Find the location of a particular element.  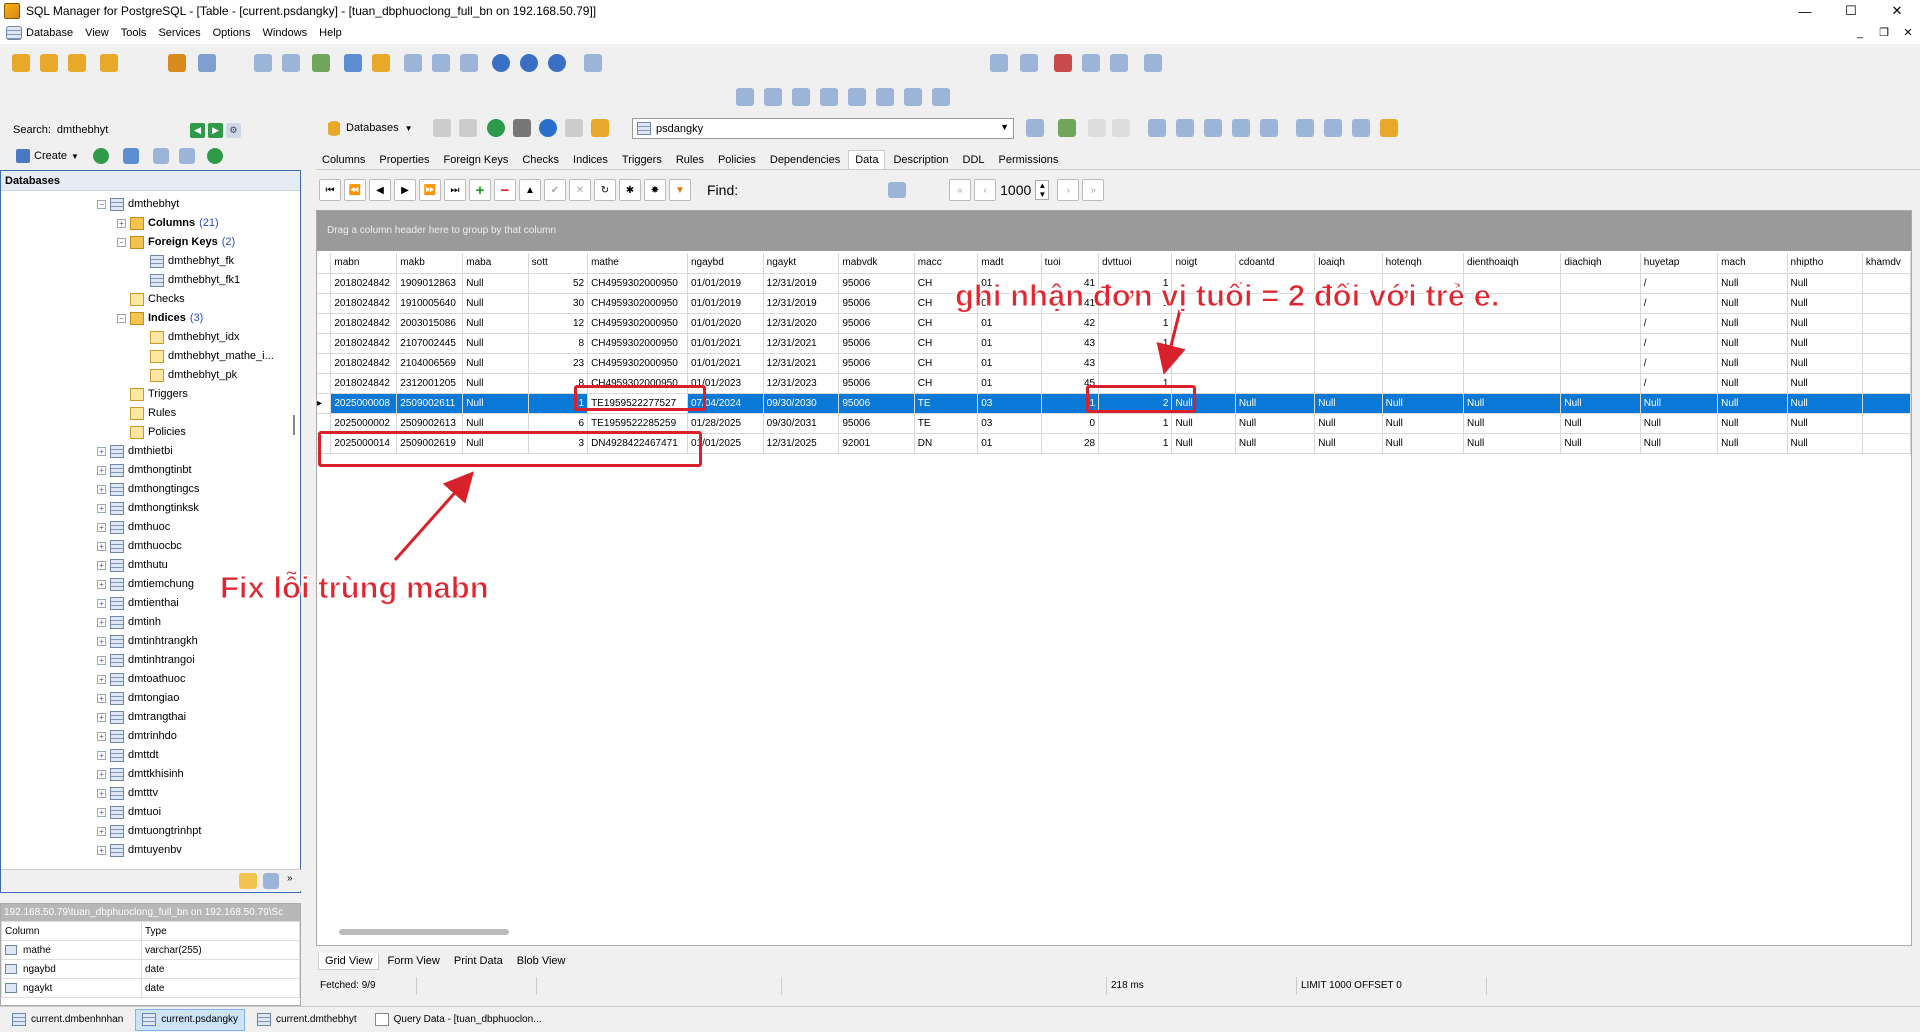

tree-node: + dmtuoi is located at coordinates (129, 812).